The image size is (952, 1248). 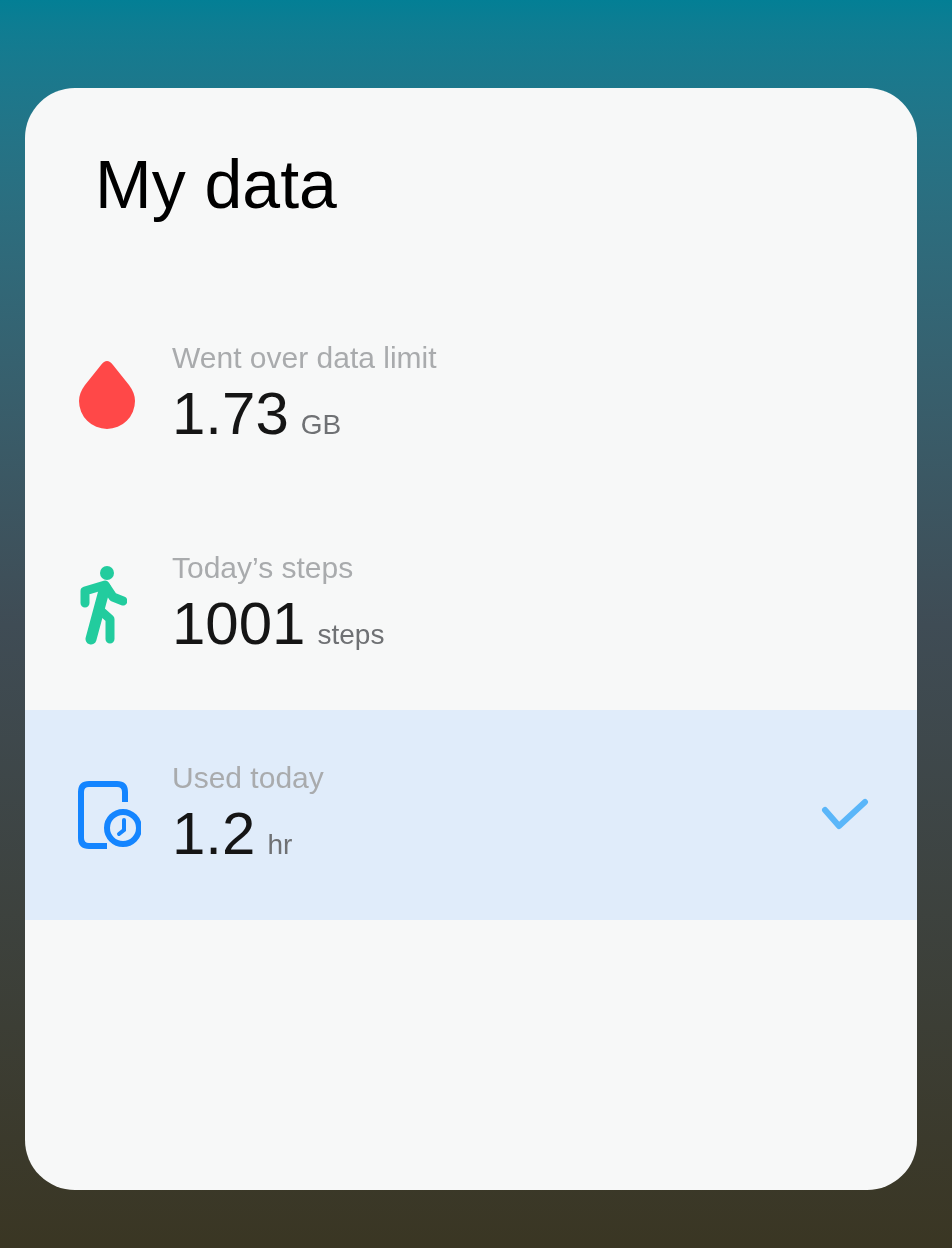 What do you see at coordinates (305, 357) in the screenshot?
I see `metric-label: Went over data limit` at bounding box center [305, 357].